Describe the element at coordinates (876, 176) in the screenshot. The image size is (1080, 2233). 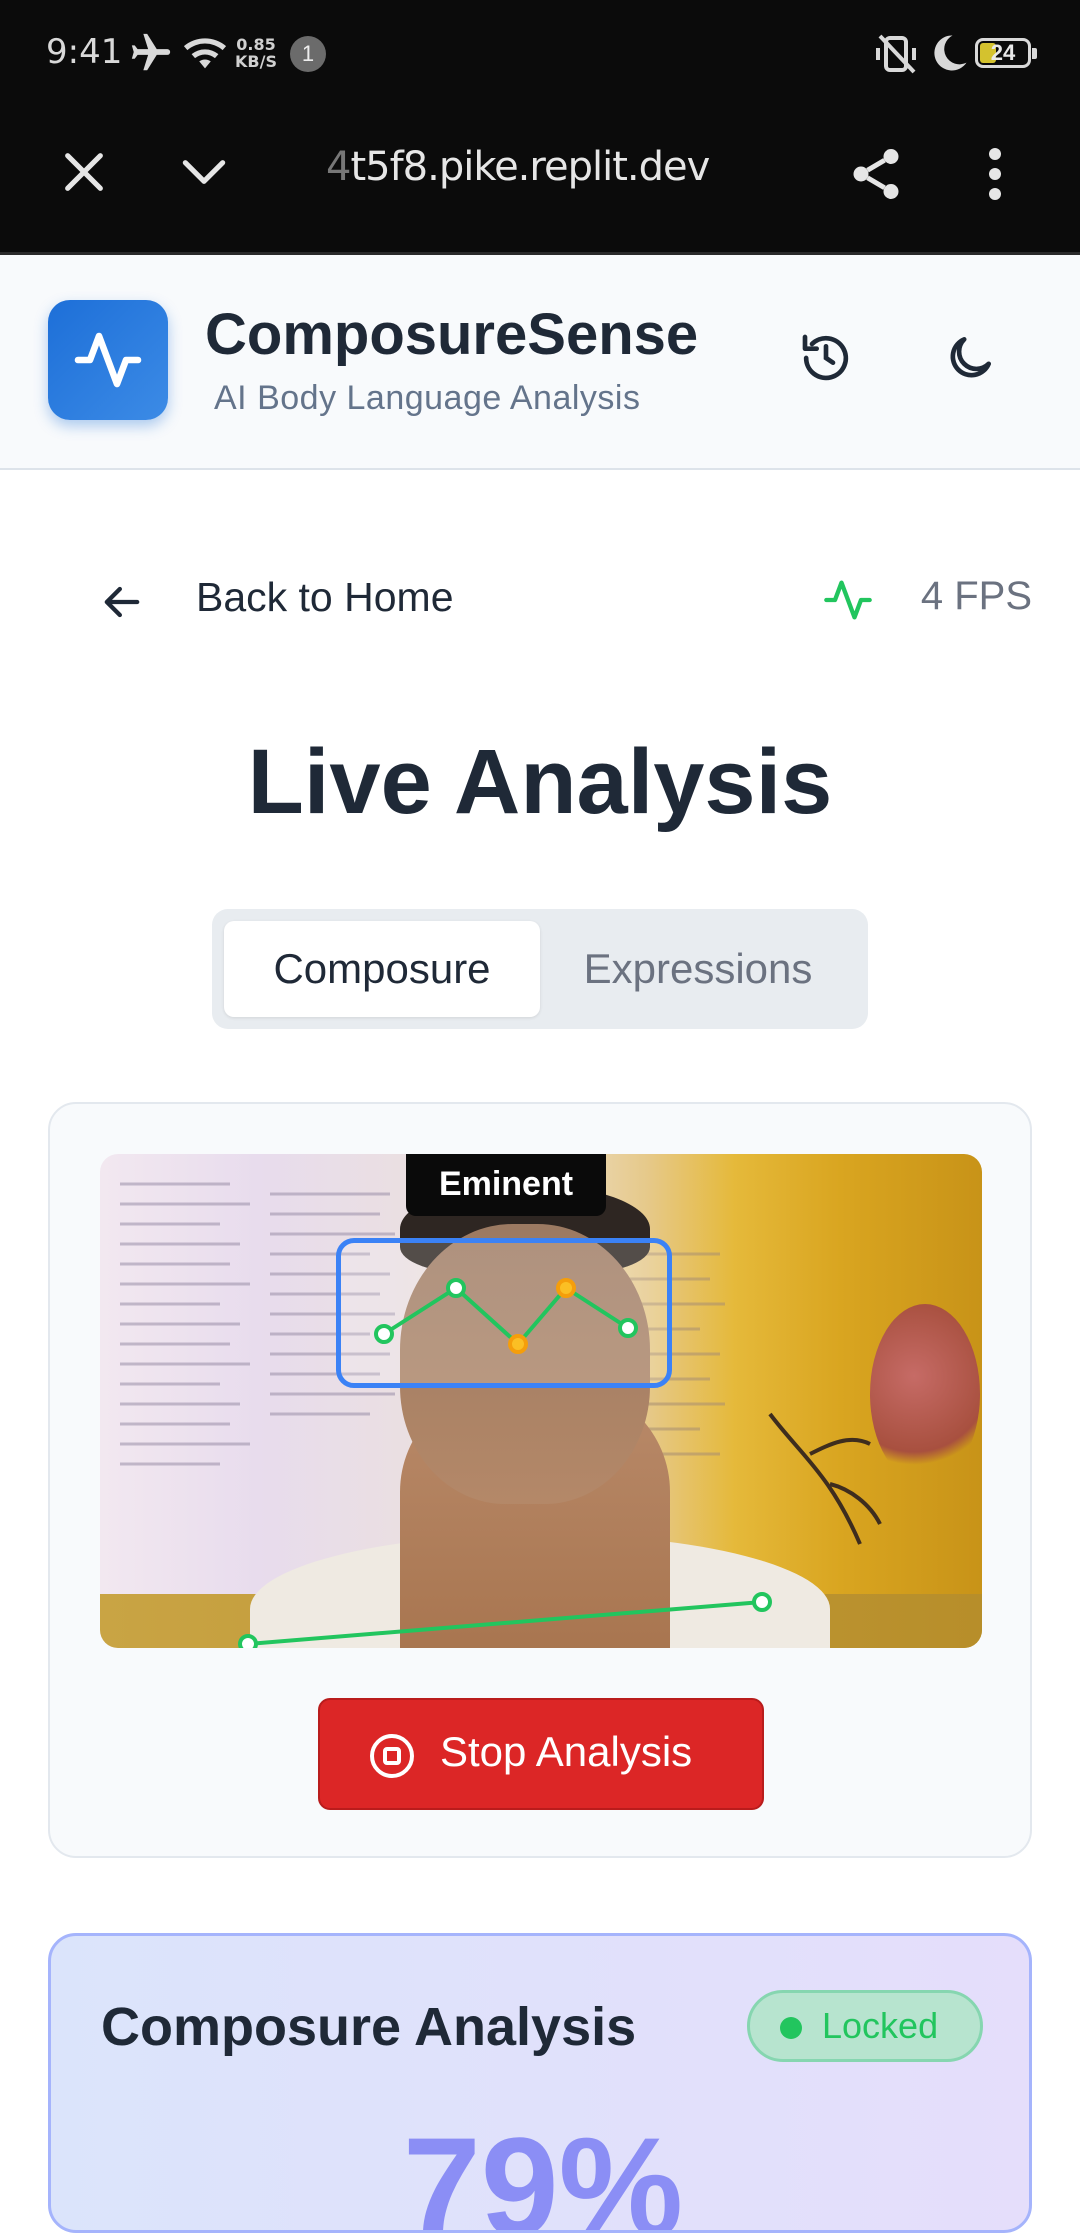
I see `share-icon` at that location.